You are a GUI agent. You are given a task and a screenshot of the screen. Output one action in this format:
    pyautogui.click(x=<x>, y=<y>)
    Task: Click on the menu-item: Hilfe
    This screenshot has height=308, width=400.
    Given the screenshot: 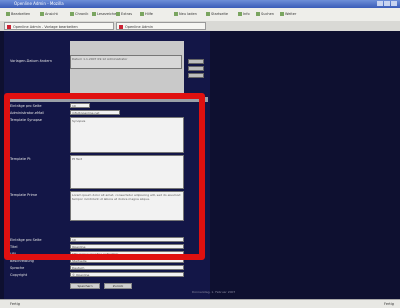 What is the action you would take?
    pyautogui.click(x=146, y=15)
    